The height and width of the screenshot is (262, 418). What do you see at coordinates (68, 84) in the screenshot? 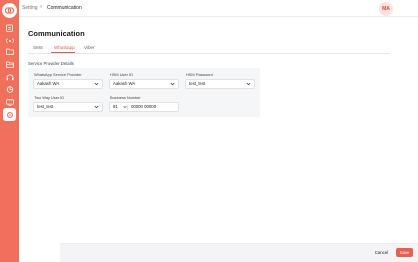
I see `provider-select: Aakash WA` at bounding box center [68, 84].